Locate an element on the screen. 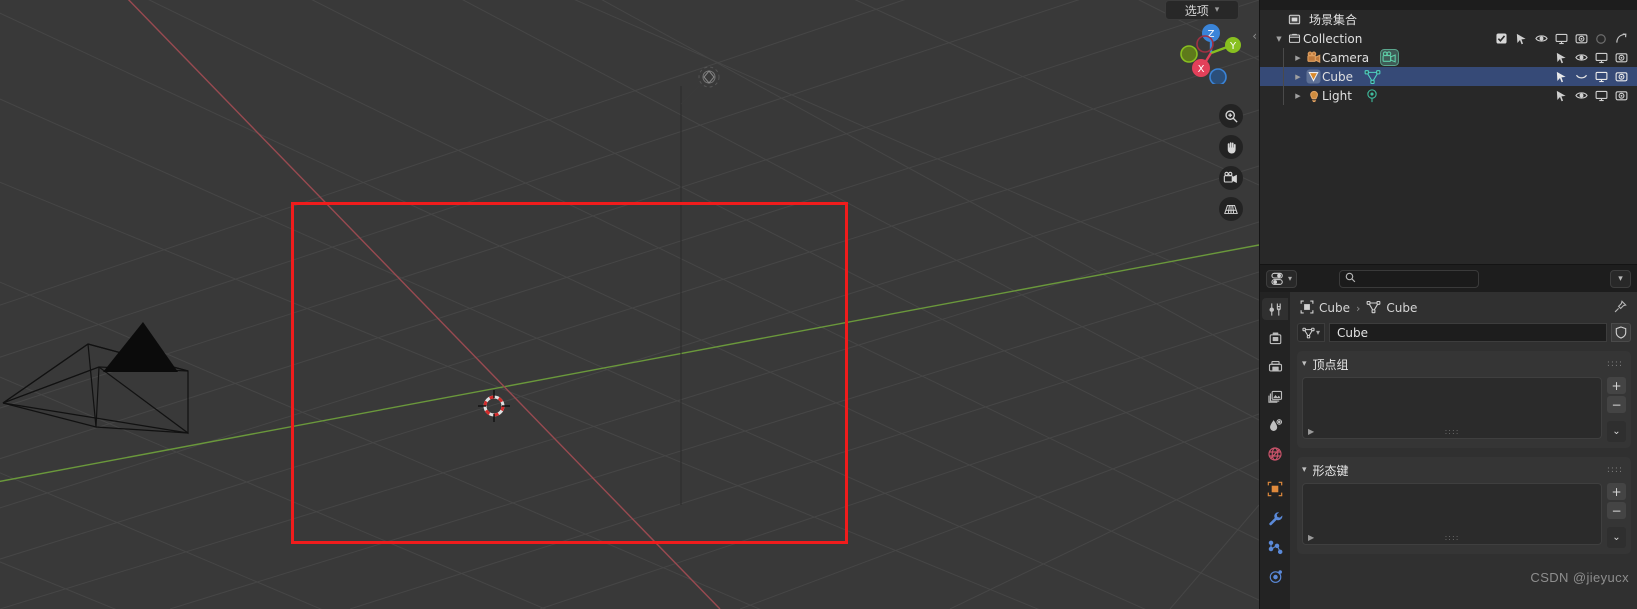  vertex-groups-list: ▶ :::: is located at coordinates (1452, 408).